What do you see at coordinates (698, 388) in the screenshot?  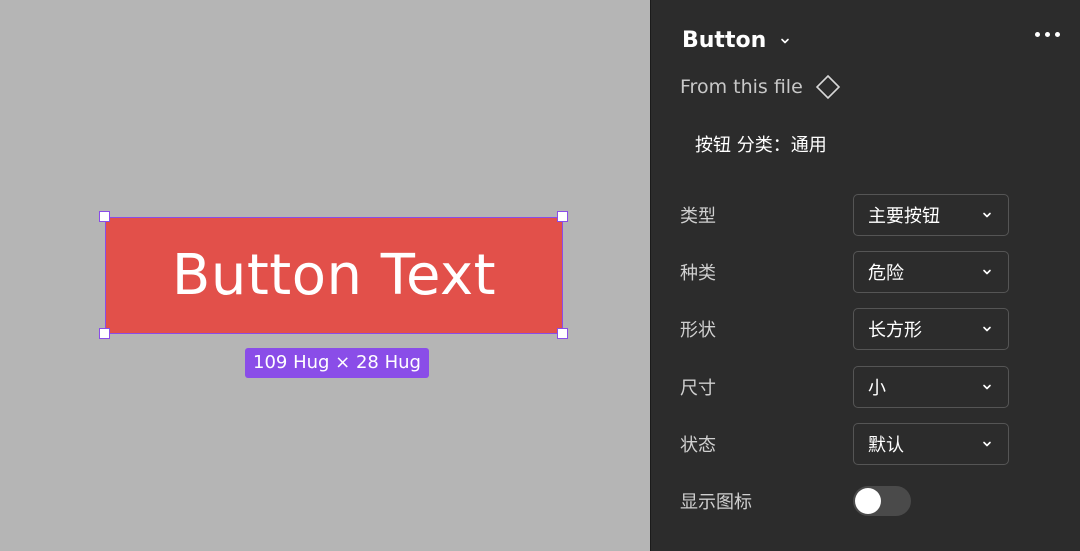 I see `property-label: 尺寸` at bounding box center [698, 388].